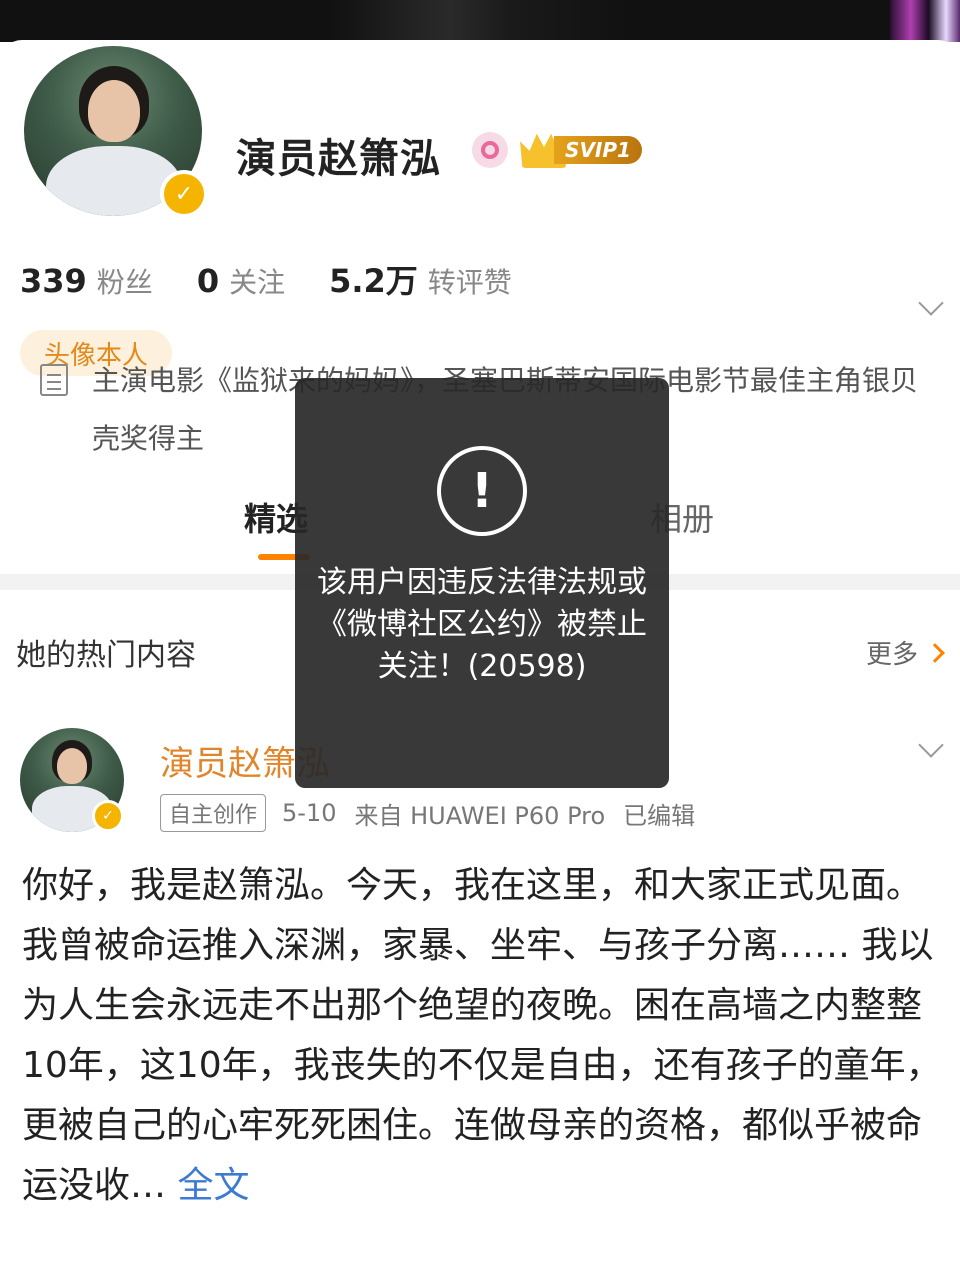  What do you see at coordinates (208, 281) in the screenshot?
I see `stat-number: 0` at bounding box center [208, 281].